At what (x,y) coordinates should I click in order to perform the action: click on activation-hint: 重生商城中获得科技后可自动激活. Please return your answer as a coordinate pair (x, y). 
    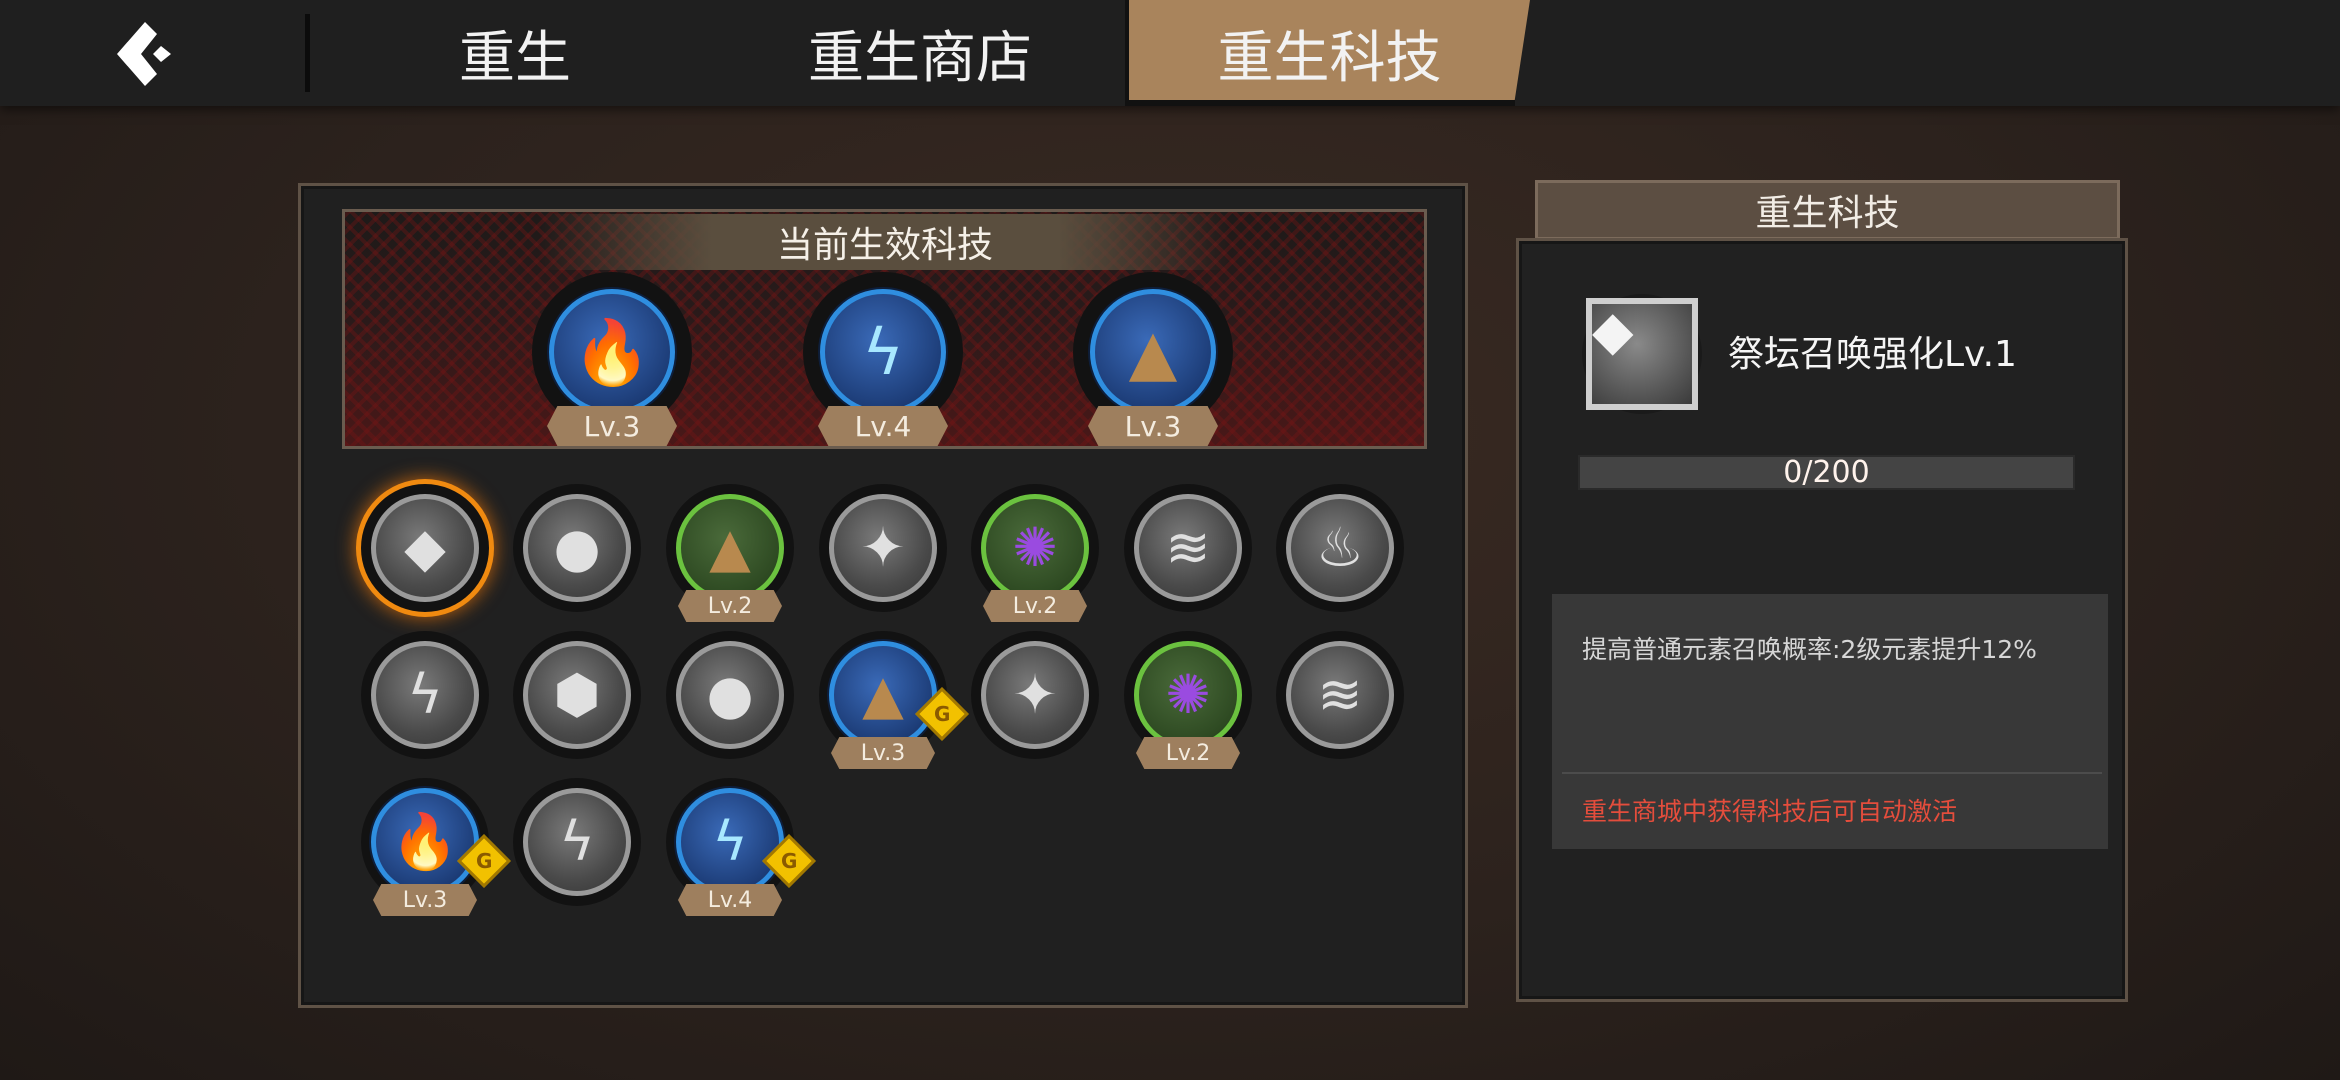
    Looking at the image, I should click on (1770, 811).